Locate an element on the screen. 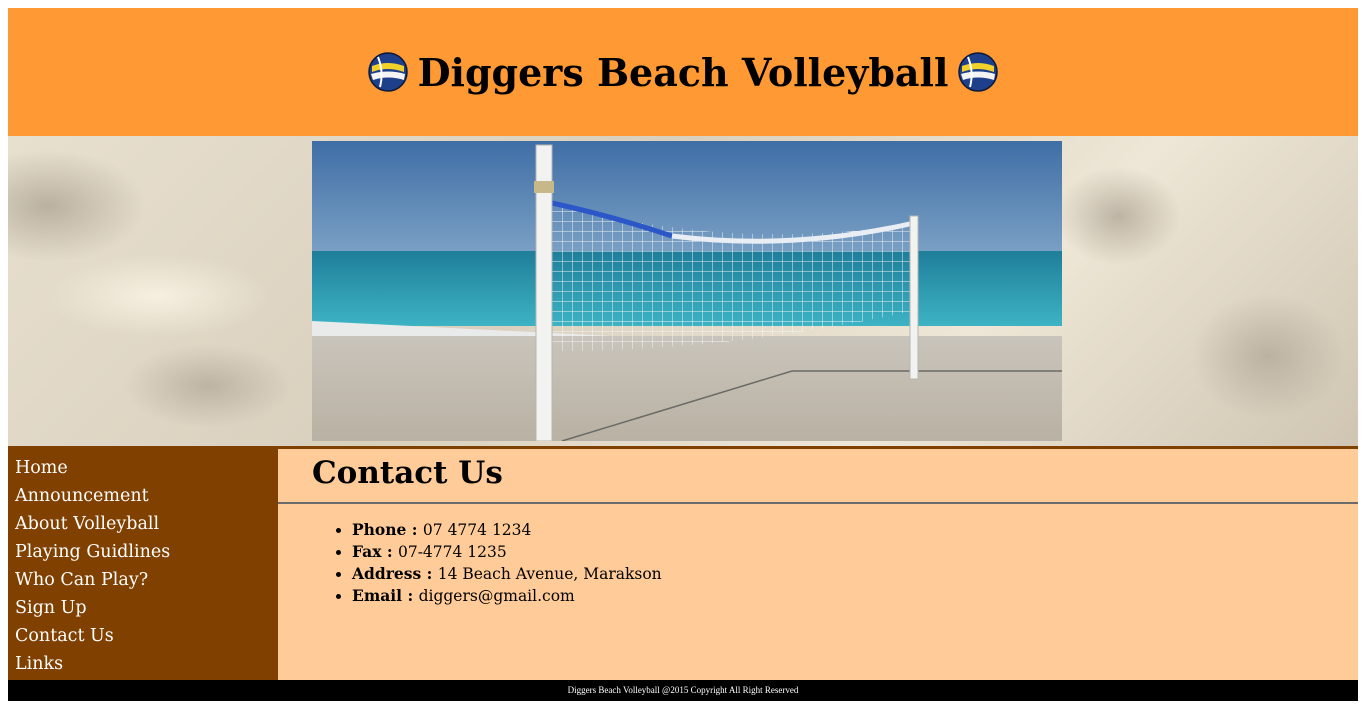 The image size is (1366, 709). nav-item-links: Links is located at coordinates (143, 664).